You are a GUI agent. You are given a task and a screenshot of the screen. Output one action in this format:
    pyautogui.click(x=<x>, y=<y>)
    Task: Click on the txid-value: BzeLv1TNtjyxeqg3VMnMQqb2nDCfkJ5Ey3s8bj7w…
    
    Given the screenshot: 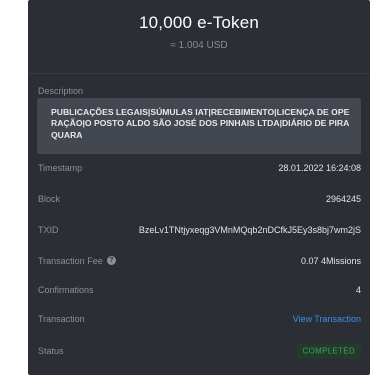 What is the action you would take?
    pyautogui.click(x=249, y=229)
    